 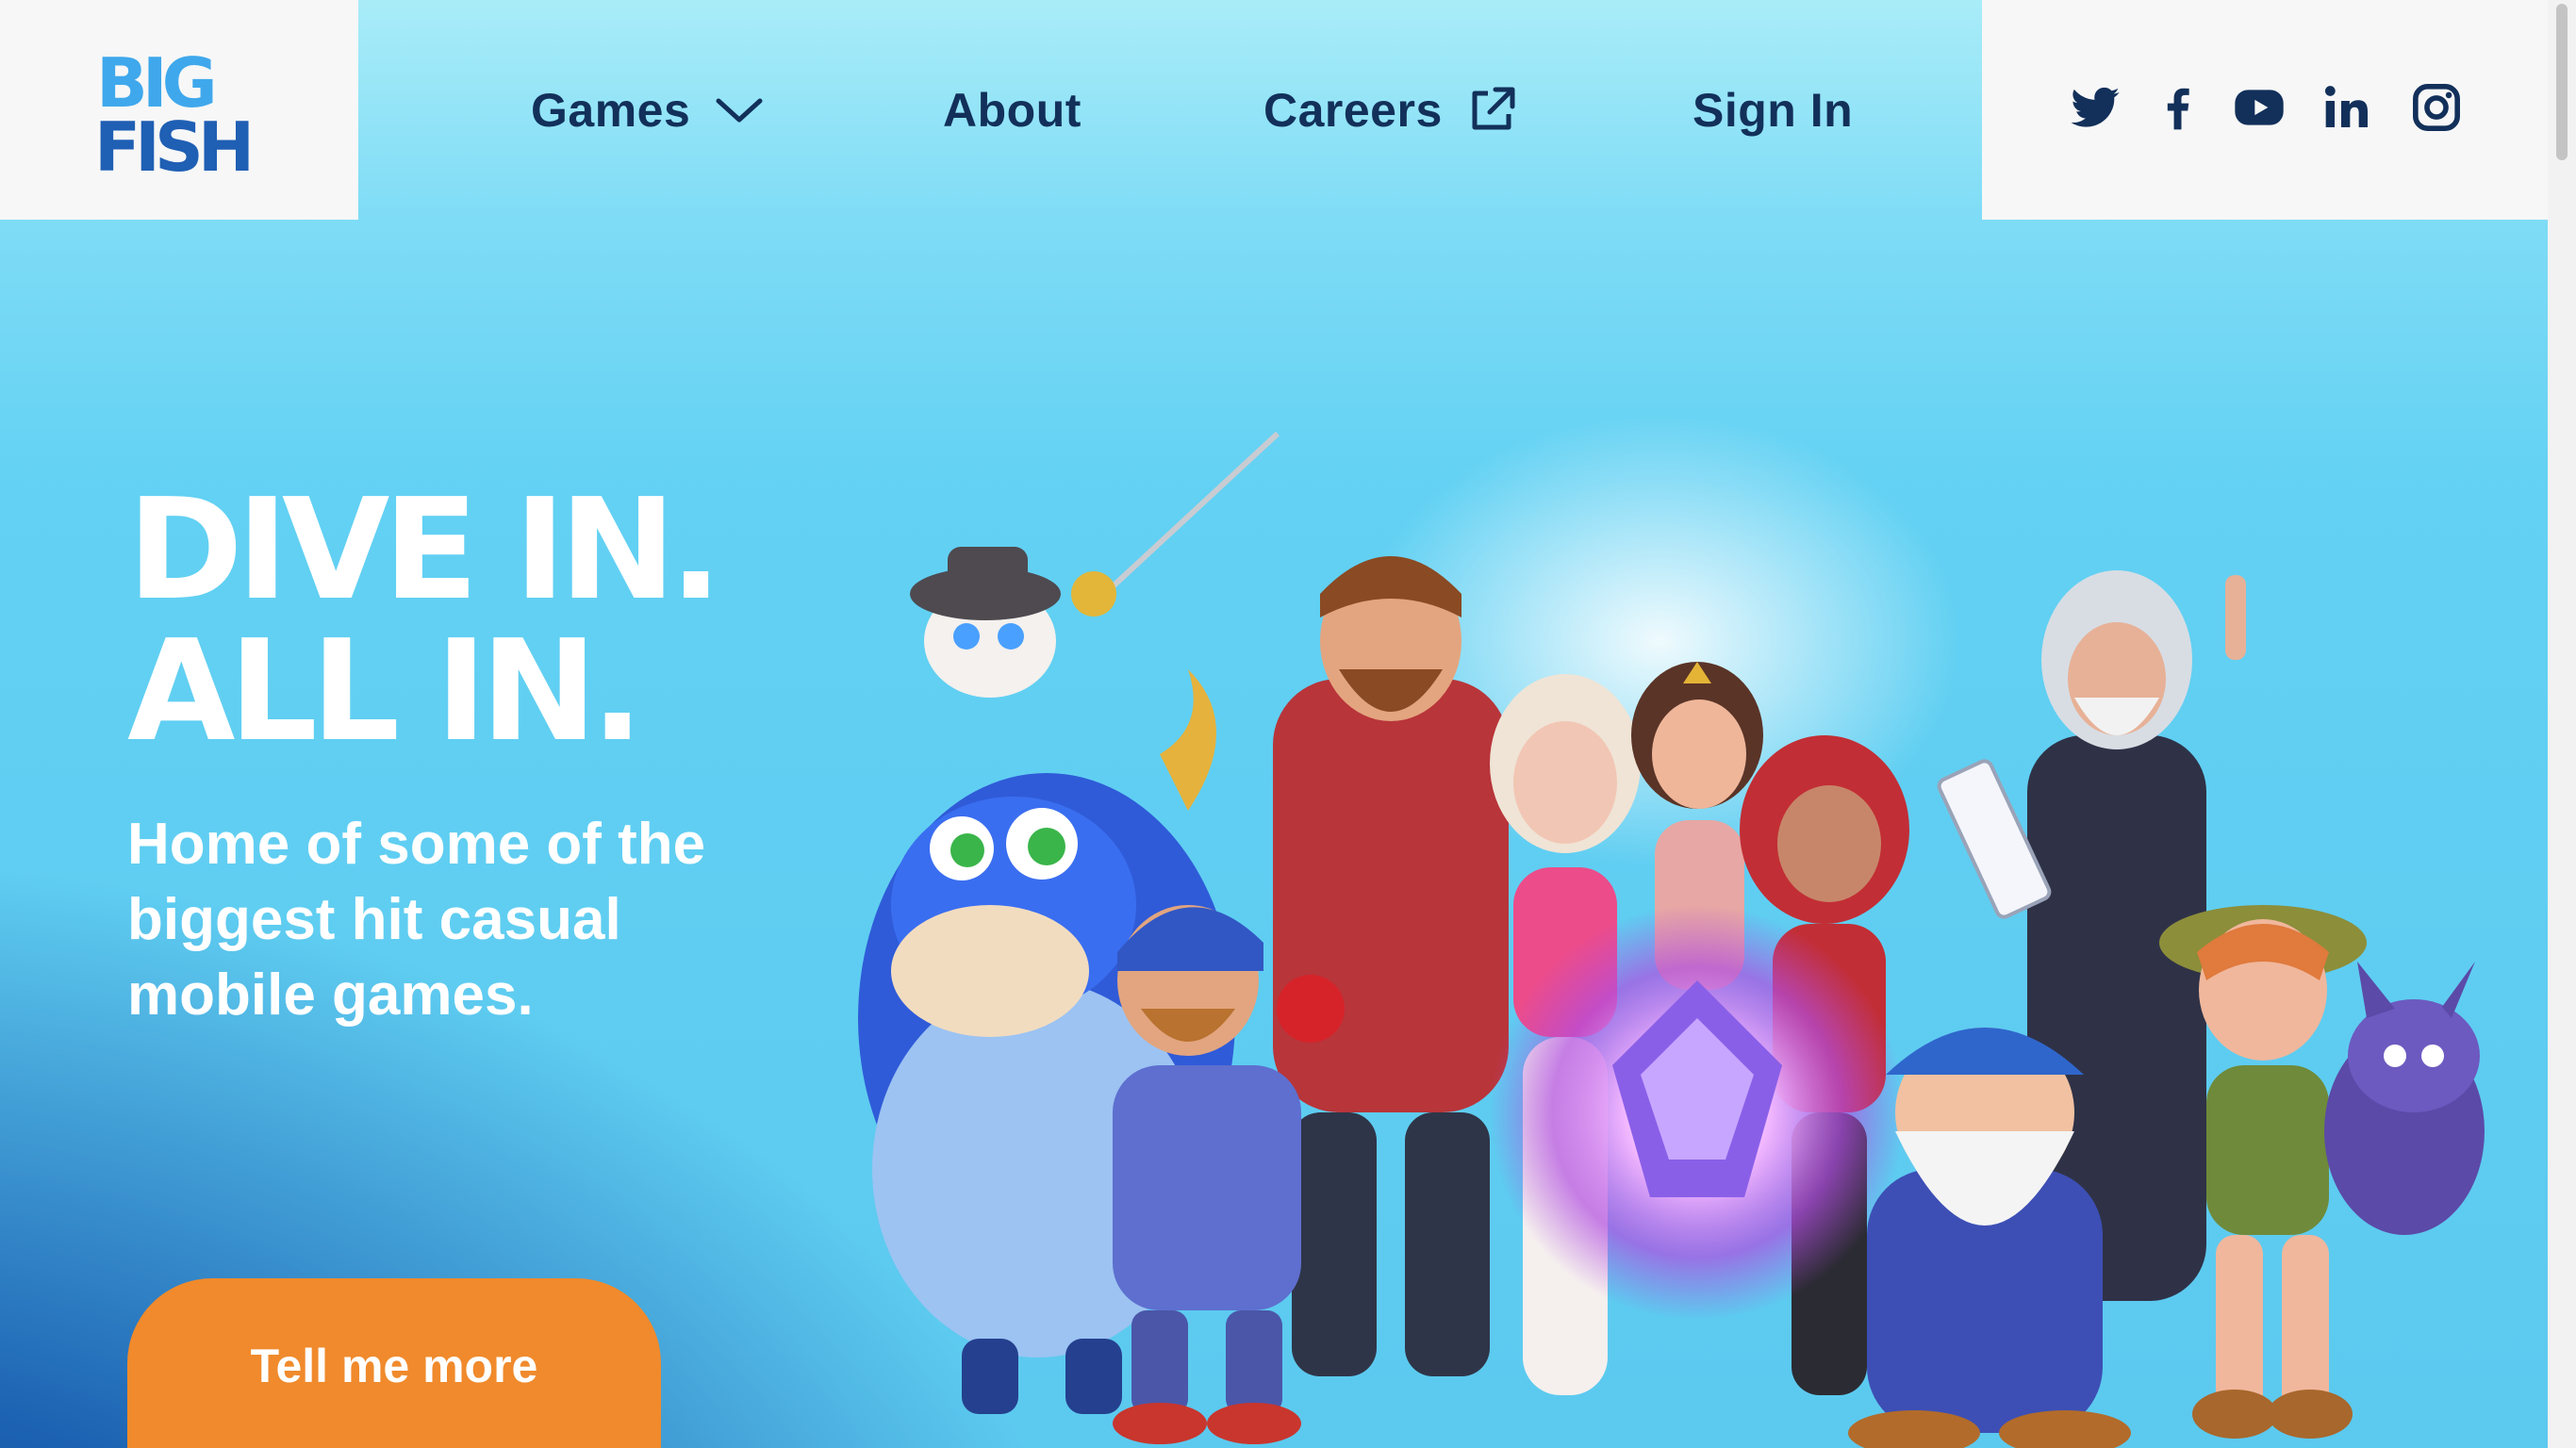 I want to click on logo-link: BIG FISH, so click(x=179, y=110).